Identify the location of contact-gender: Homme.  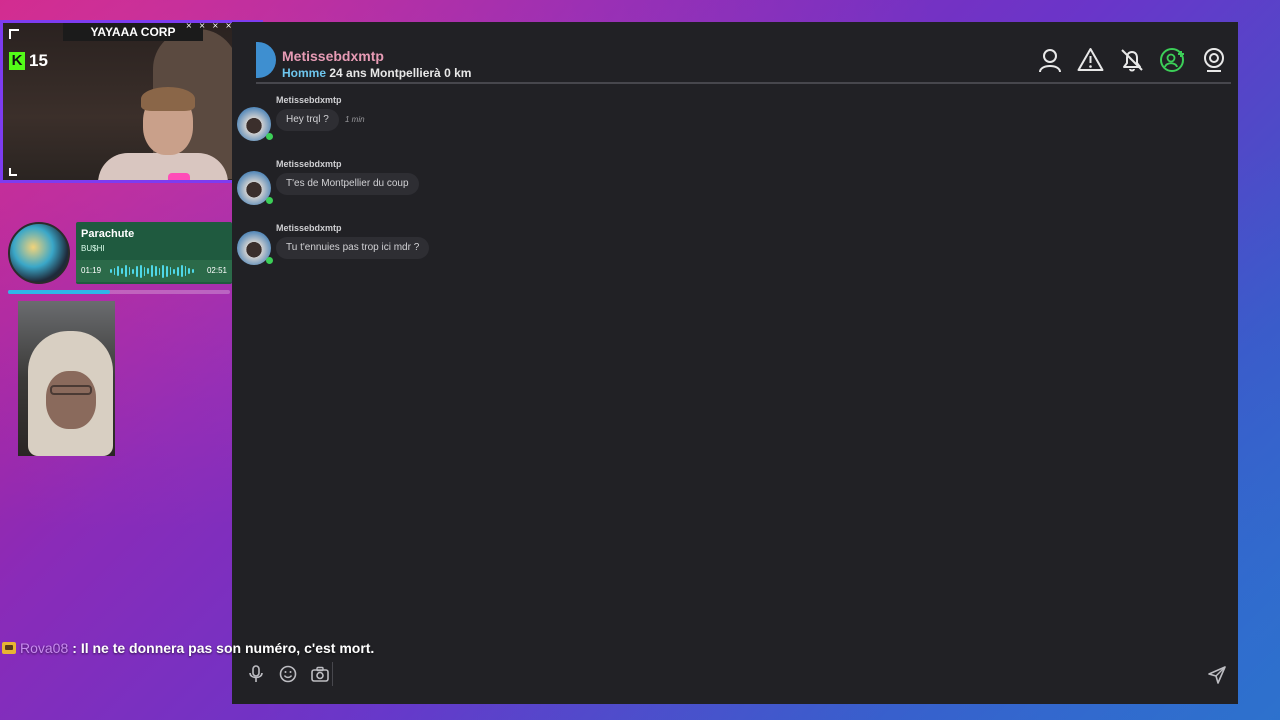
(304, 73).